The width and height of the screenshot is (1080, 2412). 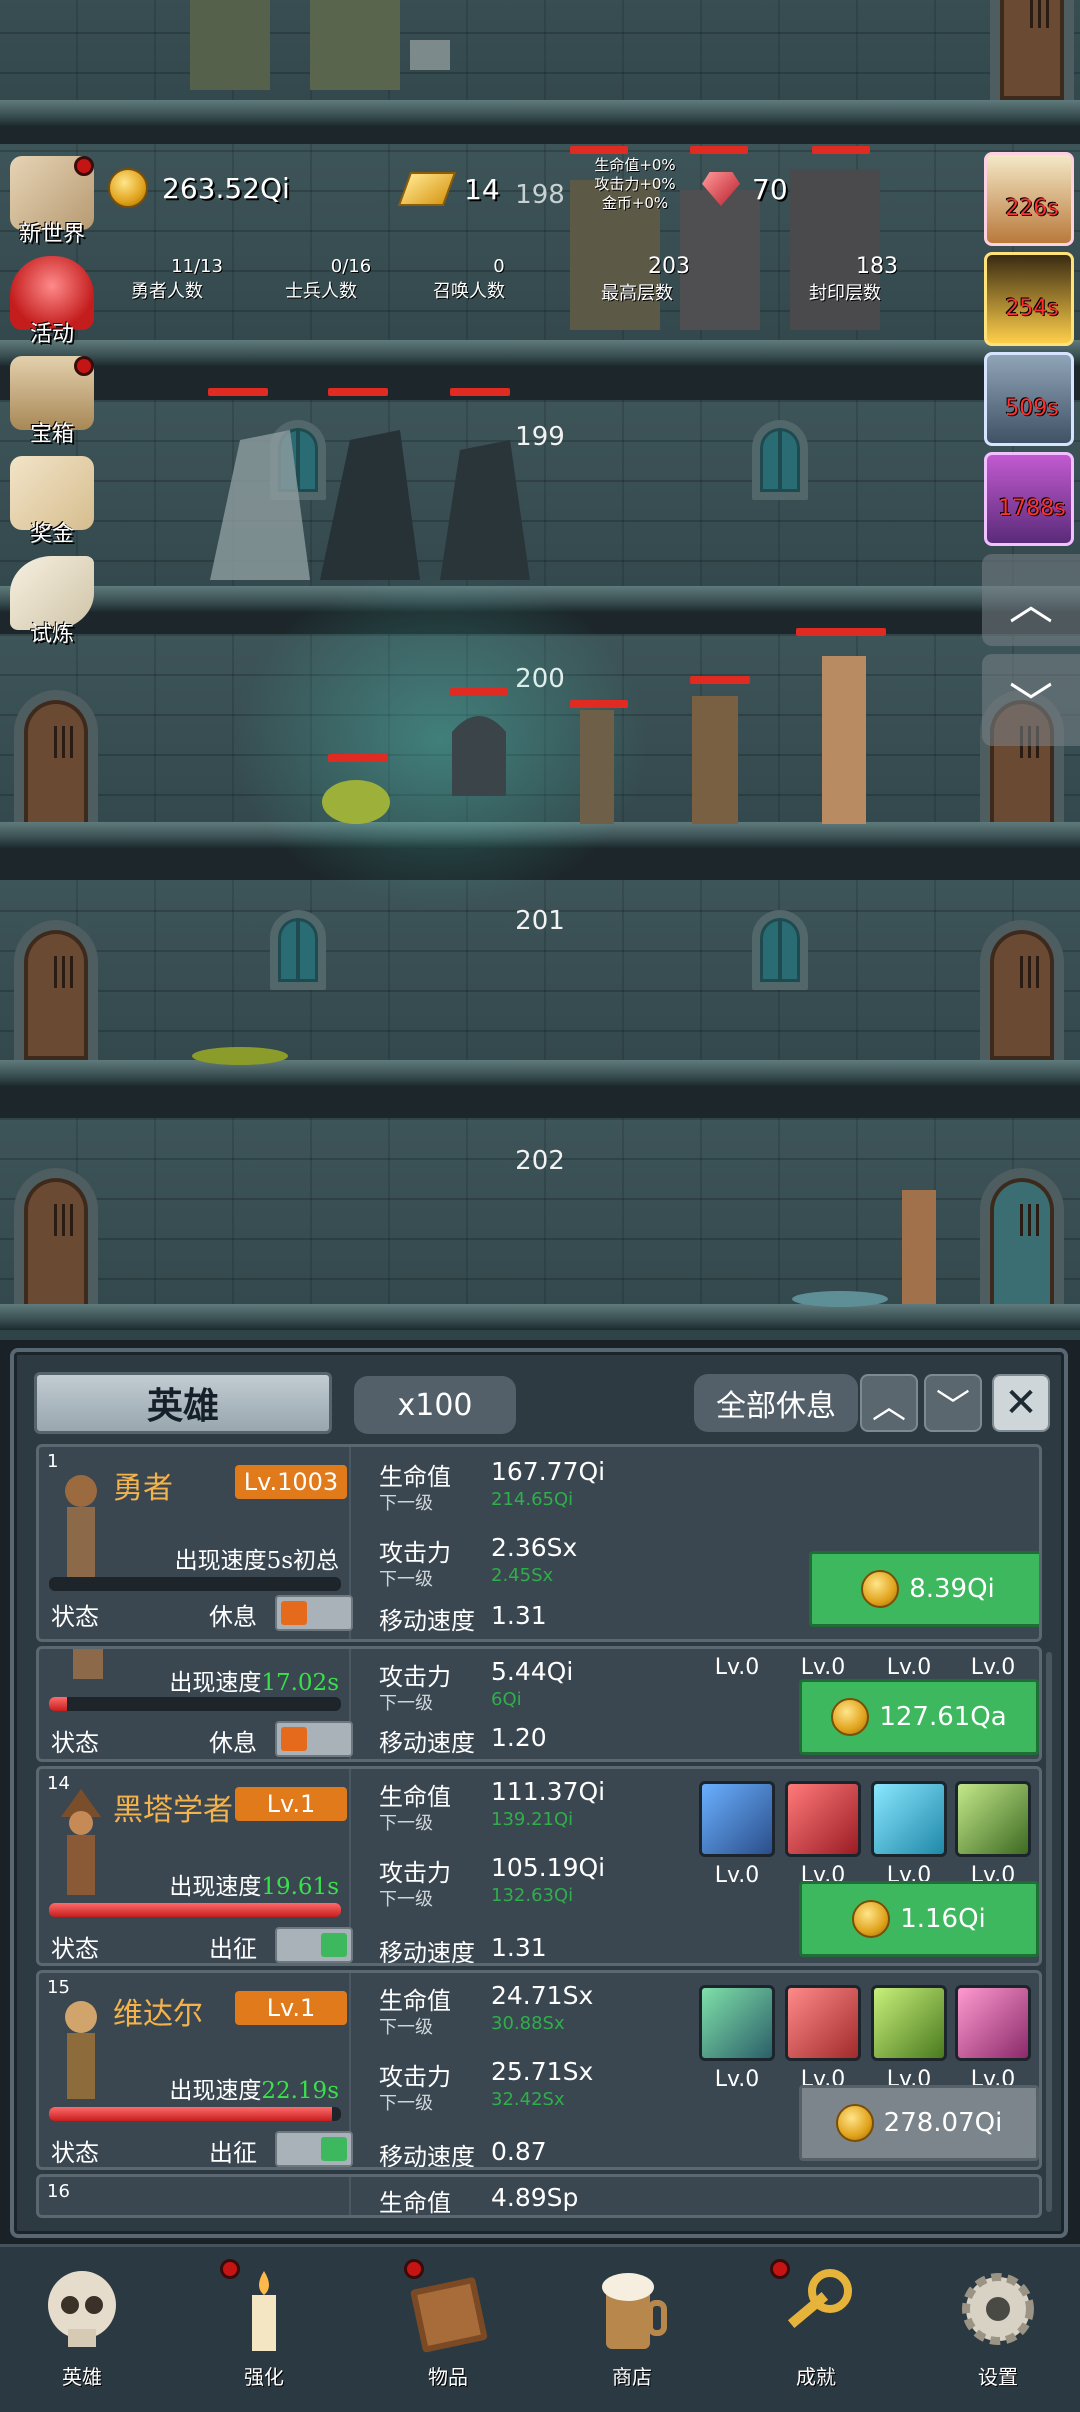 I want to click on chevron-up-icon: ︿, so click(x=889, y=1406).